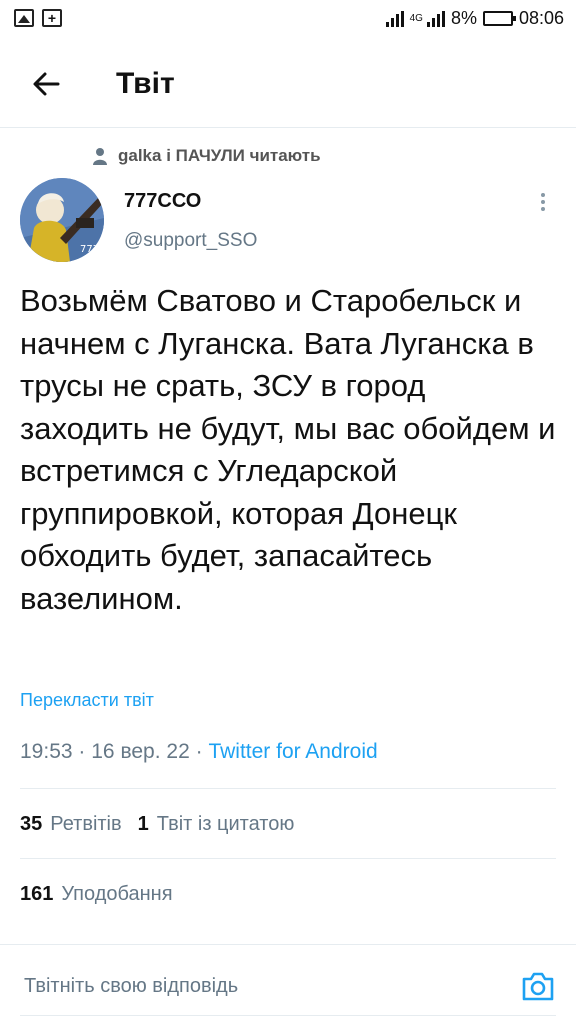  I want to click on tweet-metadata: 19:53 · 16 вер. 22 · Twitter for Android, so click(199, 752).